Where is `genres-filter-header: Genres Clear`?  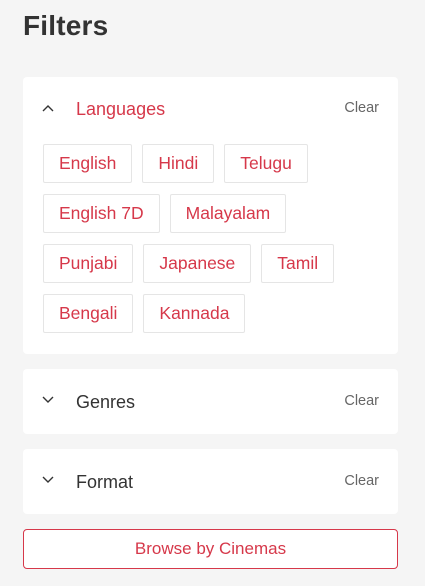 genres-filter-header: Genres Clear is located at coordinates (210, 401).